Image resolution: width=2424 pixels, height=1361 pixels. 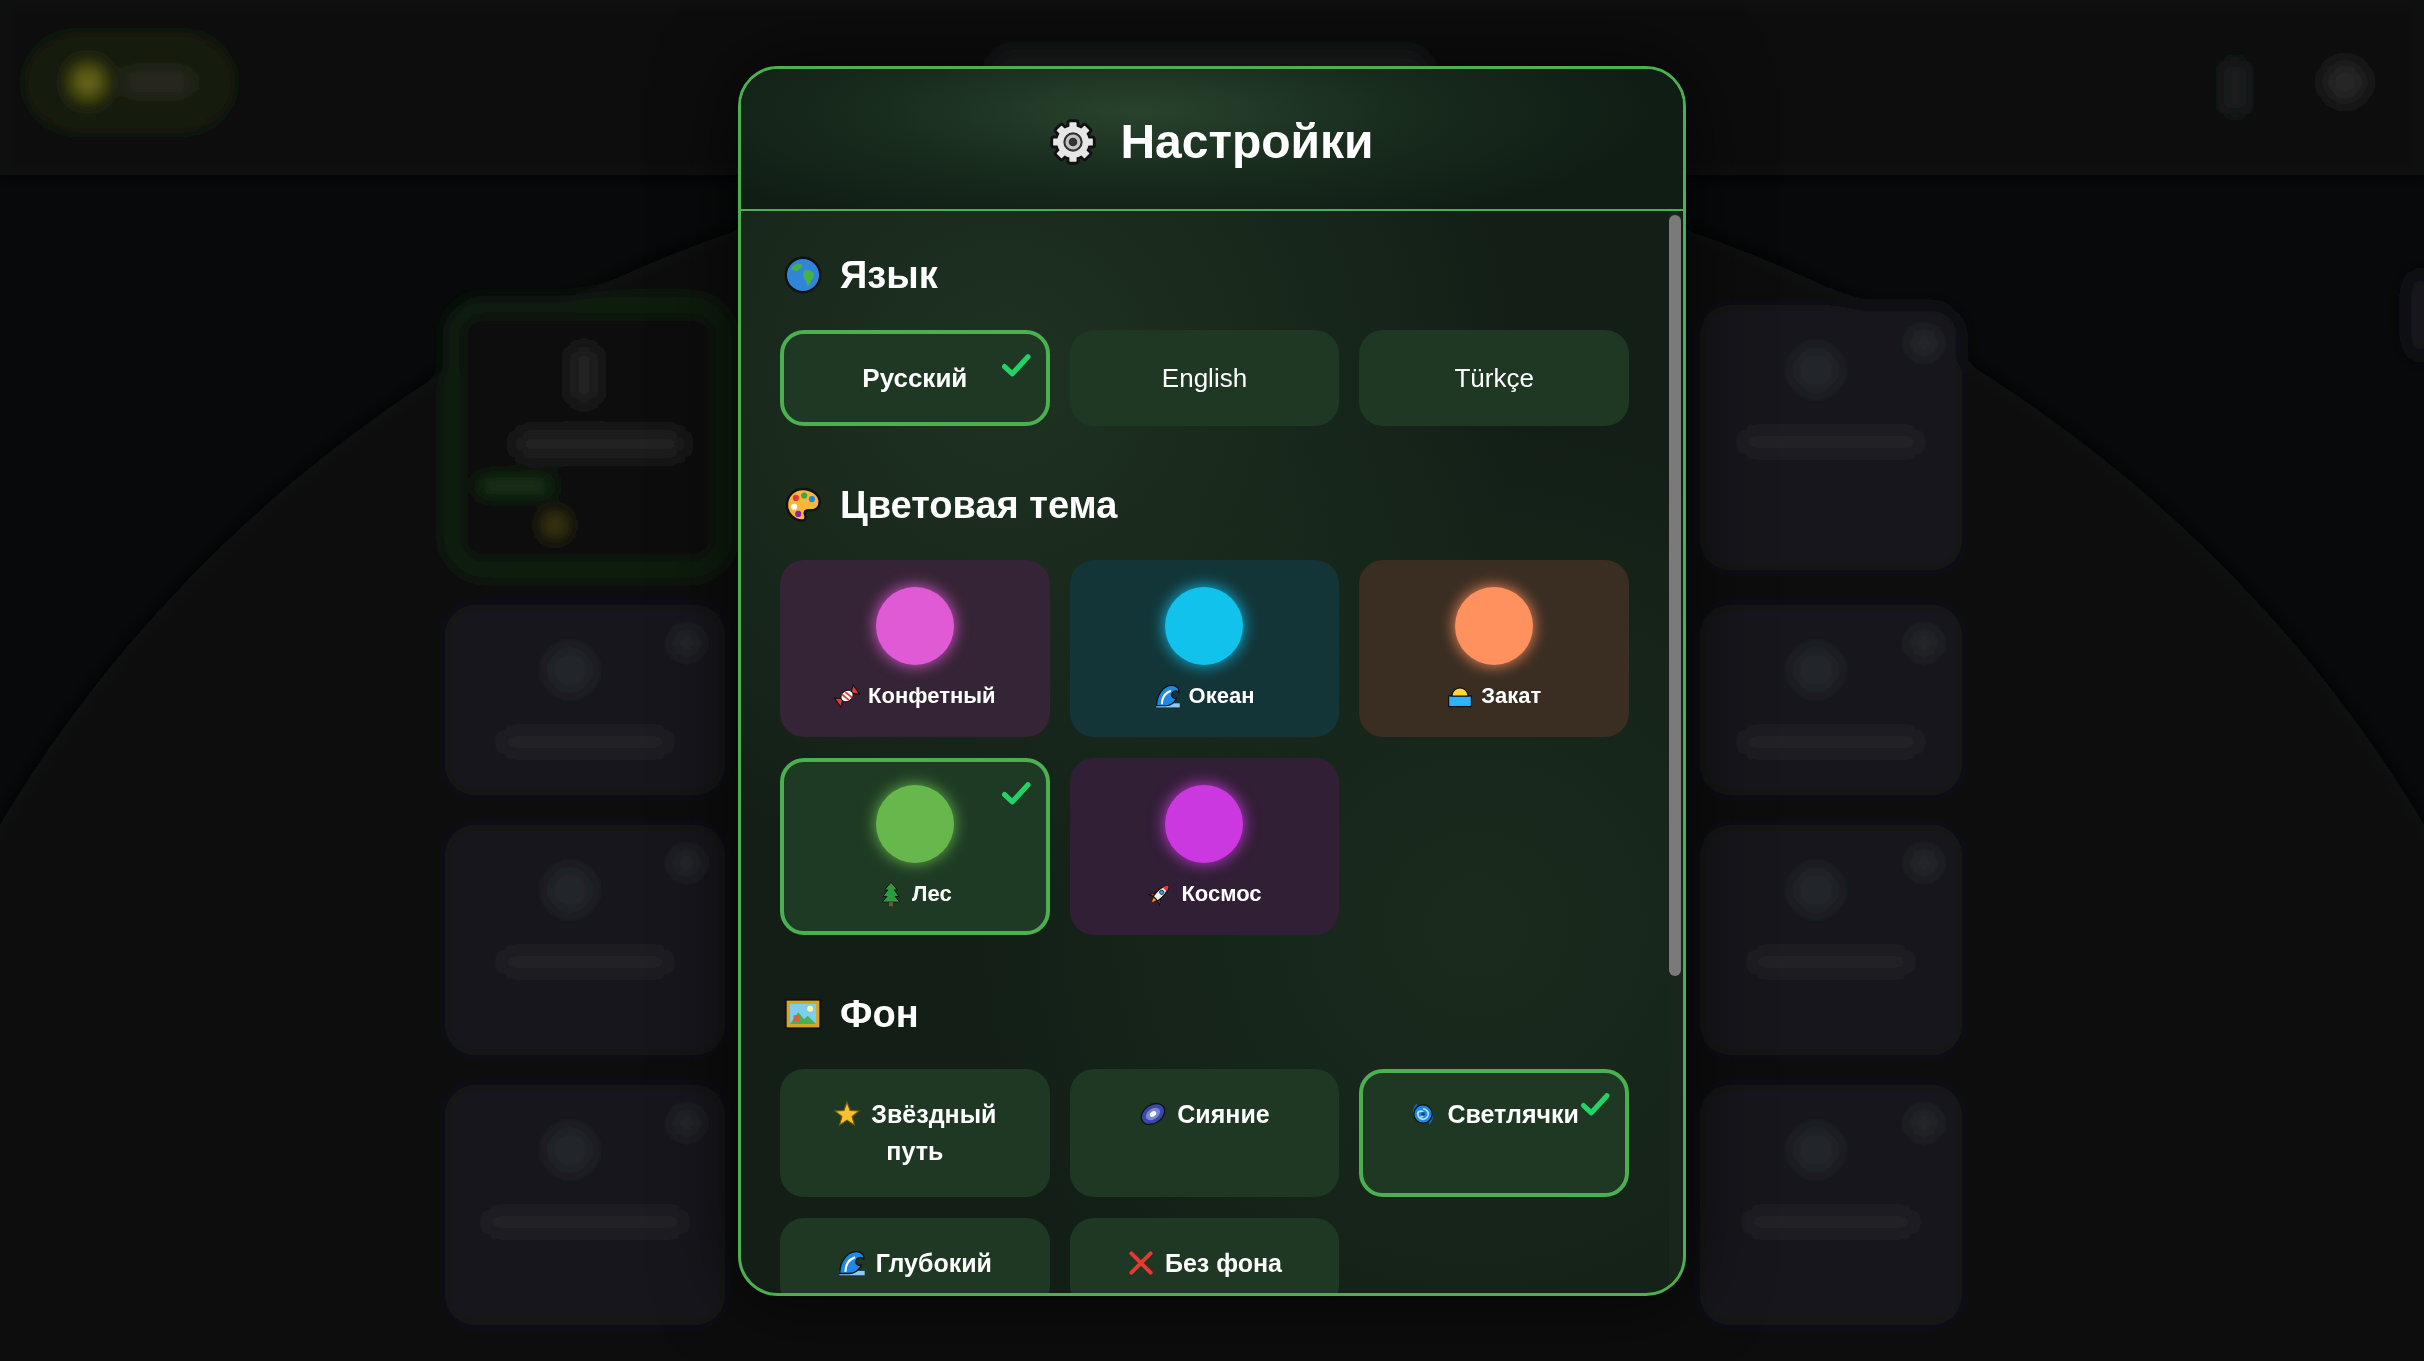 I want to click on background-option: Звёздный путь, so click(x=915, y=1133).